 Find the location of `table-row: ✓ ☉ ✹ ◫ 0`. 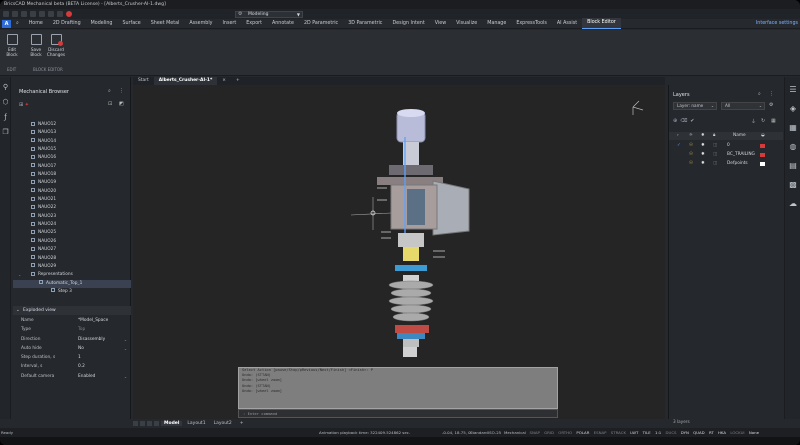

table-row: ✓ ☉ ✹ ◫ 0 is located at coordinates (726, 146).